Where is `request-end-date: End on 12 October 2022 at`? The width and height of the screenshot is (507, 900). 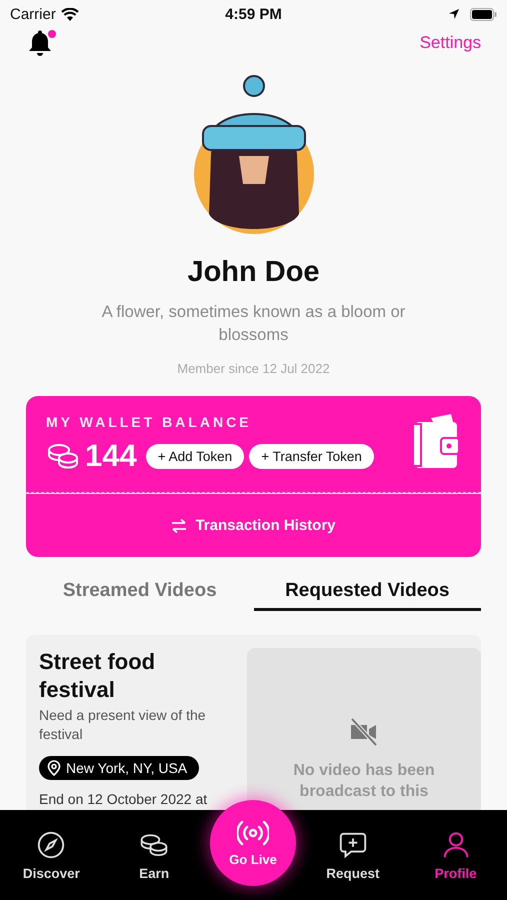
request-end-date: End on 12 October 2022 at is located at coordinates (123, 799).